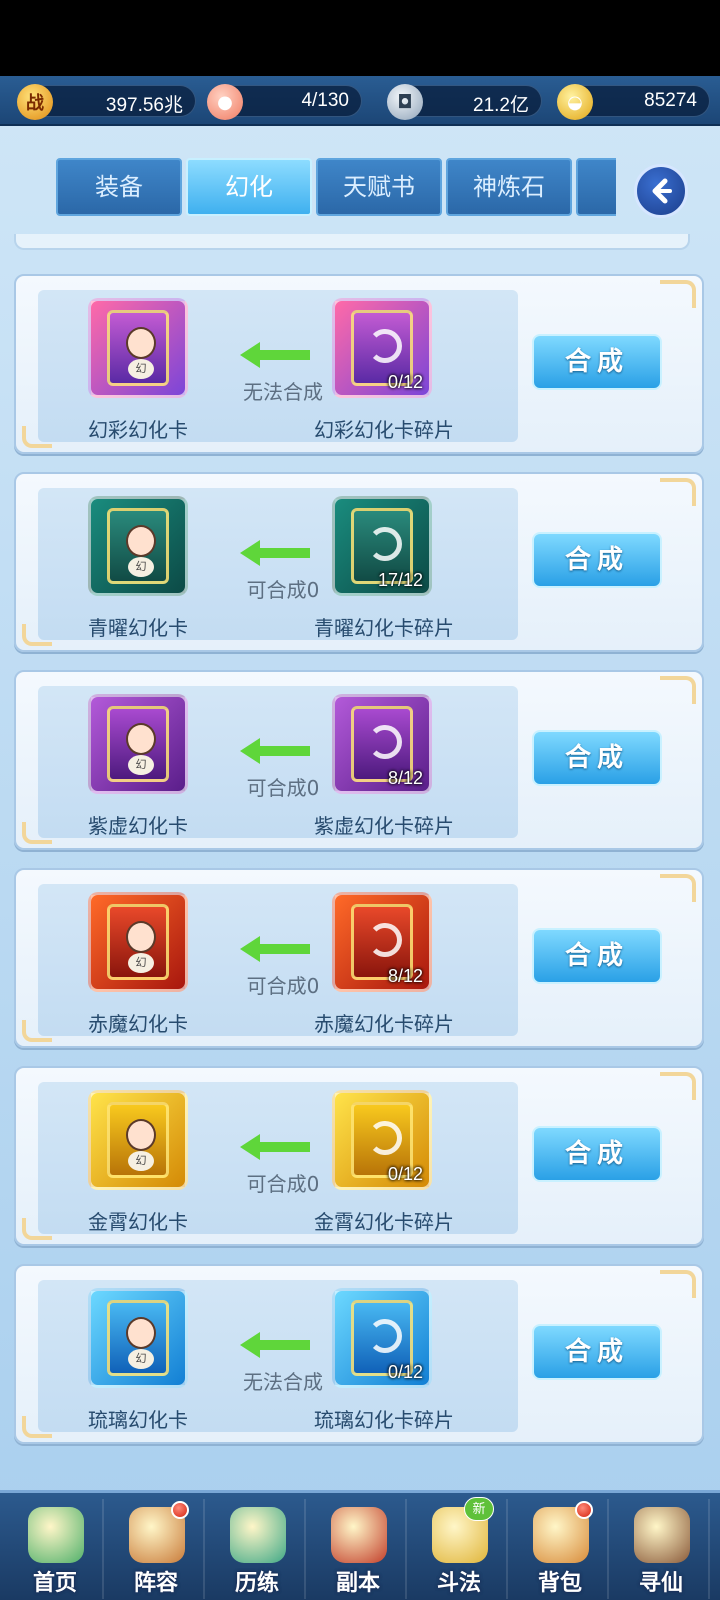 The height and width of the screenshot is (1600, 720). Describe the element at coordinates (400, 580) in the screenshot. I see `fragment-count: 17/12` at that location.